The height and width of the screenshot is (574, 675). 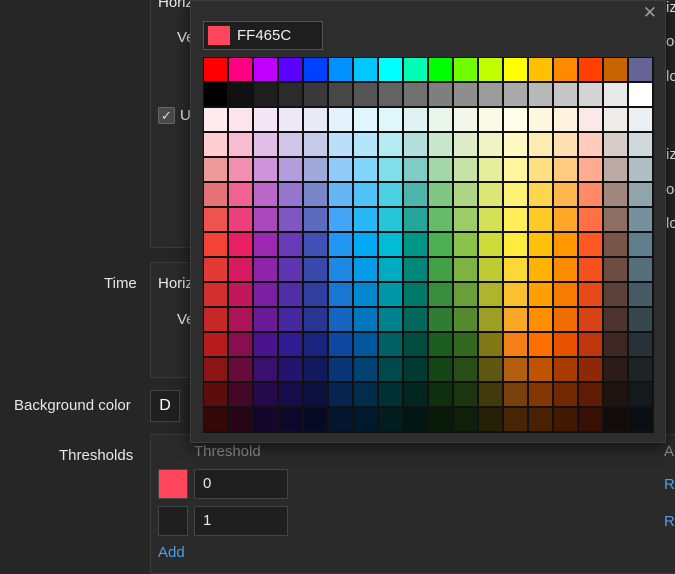 I want to click on hex-color-input: FF465C, so click(x=263, y=35).